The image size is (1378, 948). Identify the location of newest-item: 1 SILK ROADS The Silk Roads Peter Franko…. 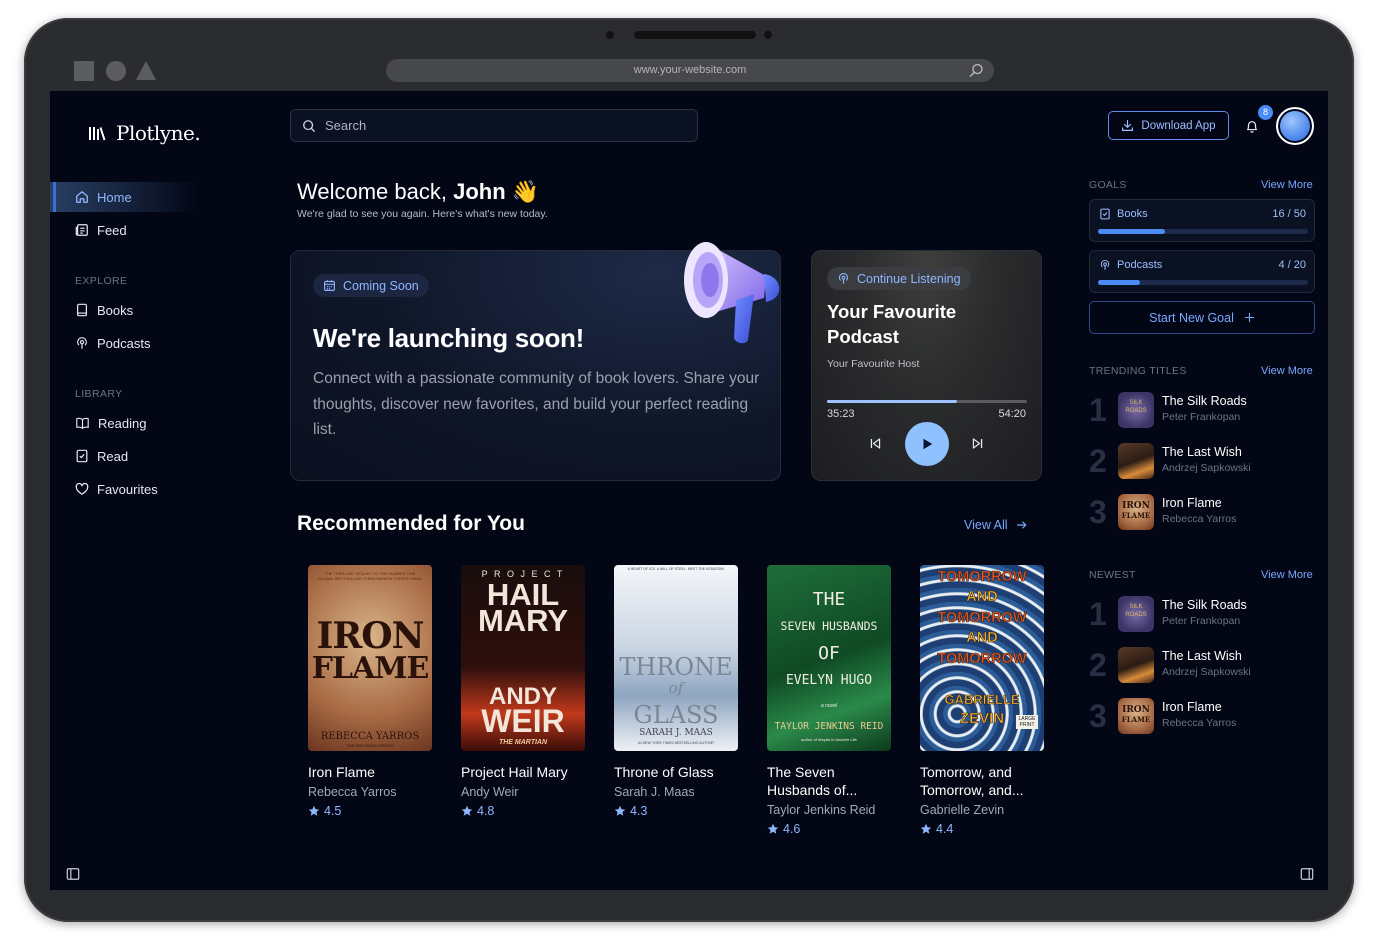
(1202, 614).